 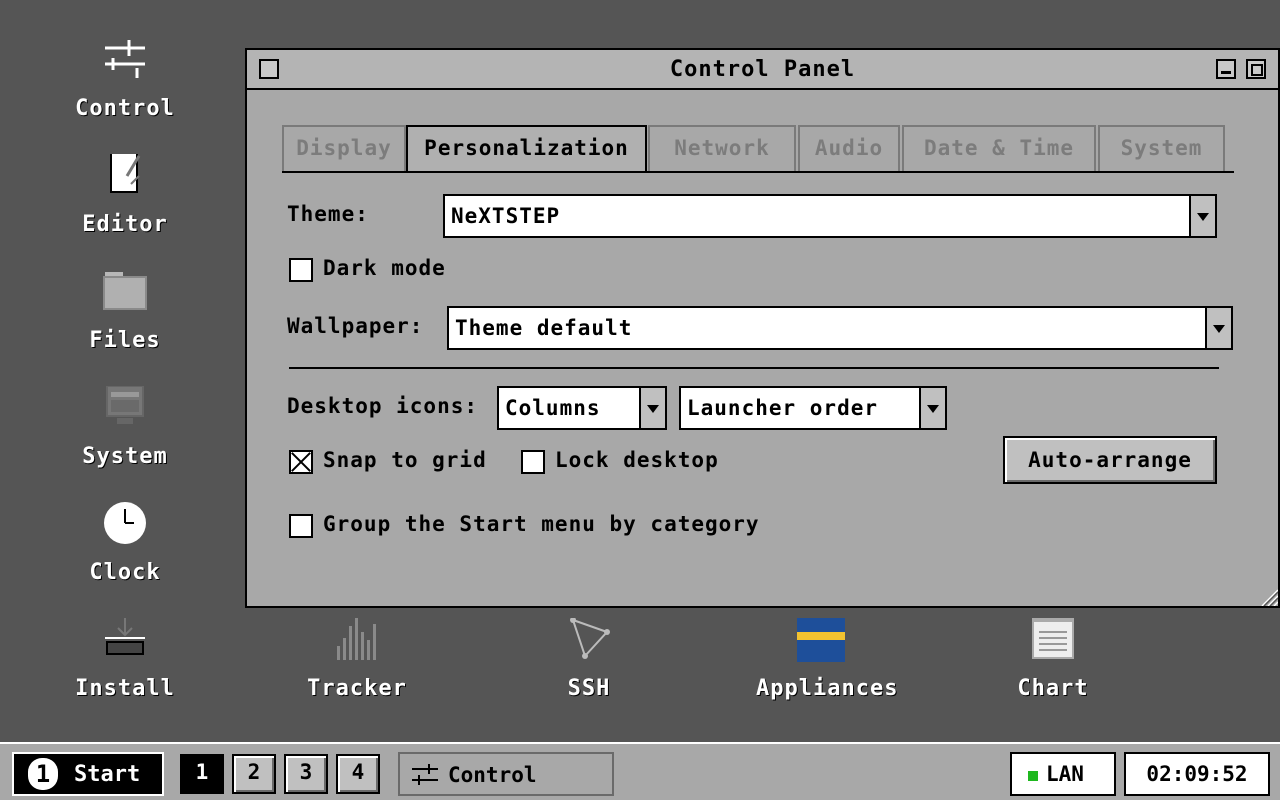 What do you see at coordinates (1053, 688) in the screenshot?
I see `desktop-icon-label: Chart` at bounding box center [1053, 688].